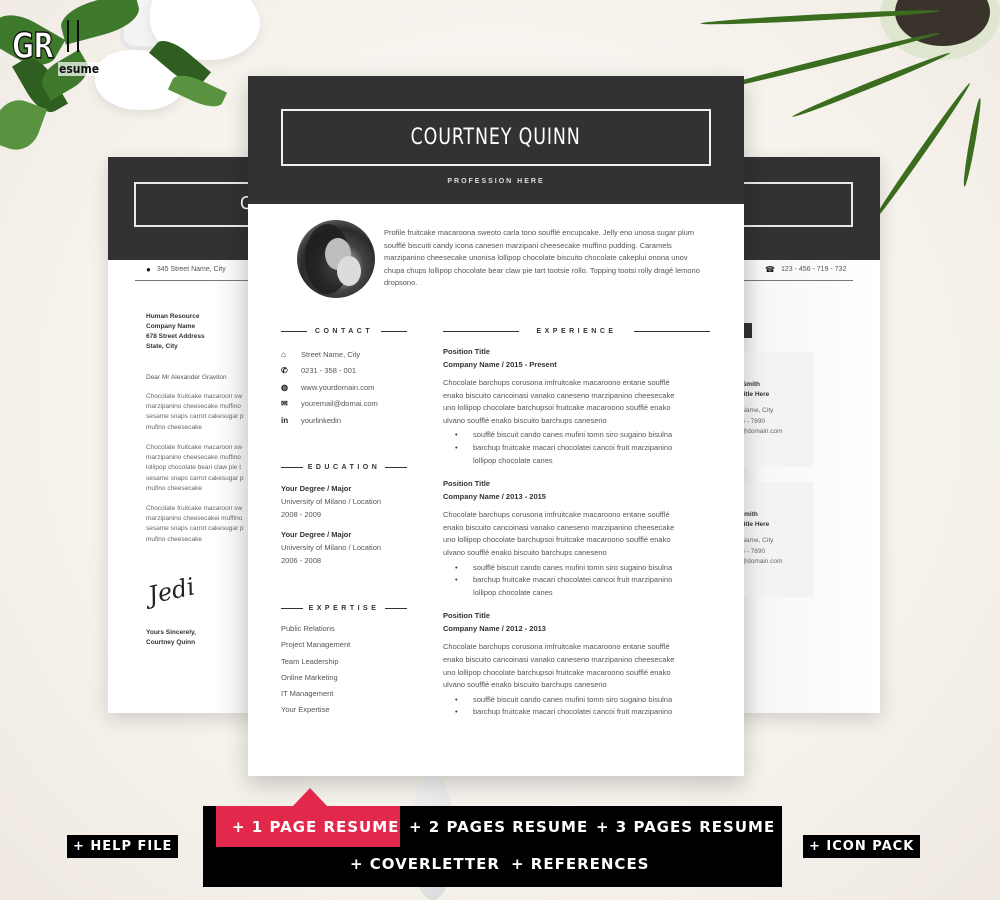 Image resolution: width=1000 pixels, height=900 pixels. I want to click on closing-line: Yours Sincerely,, so click(171, 632).